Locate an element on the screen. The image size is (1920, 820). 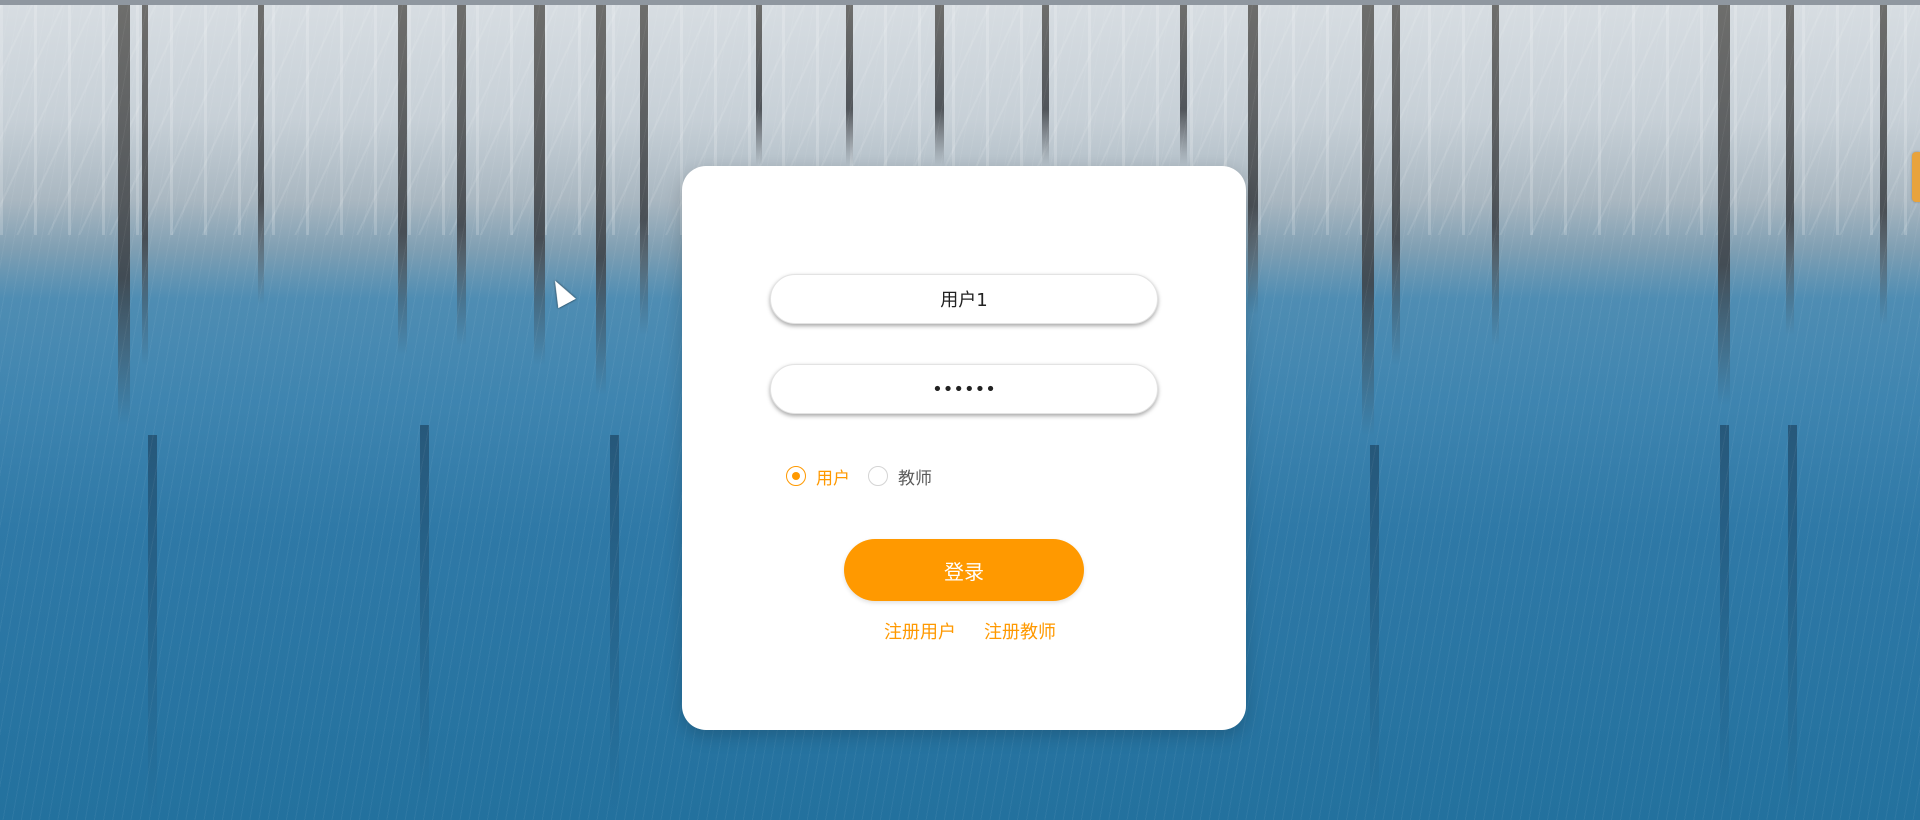
role-radio-group: 用户 教师 is located at coordinates (868, 476).